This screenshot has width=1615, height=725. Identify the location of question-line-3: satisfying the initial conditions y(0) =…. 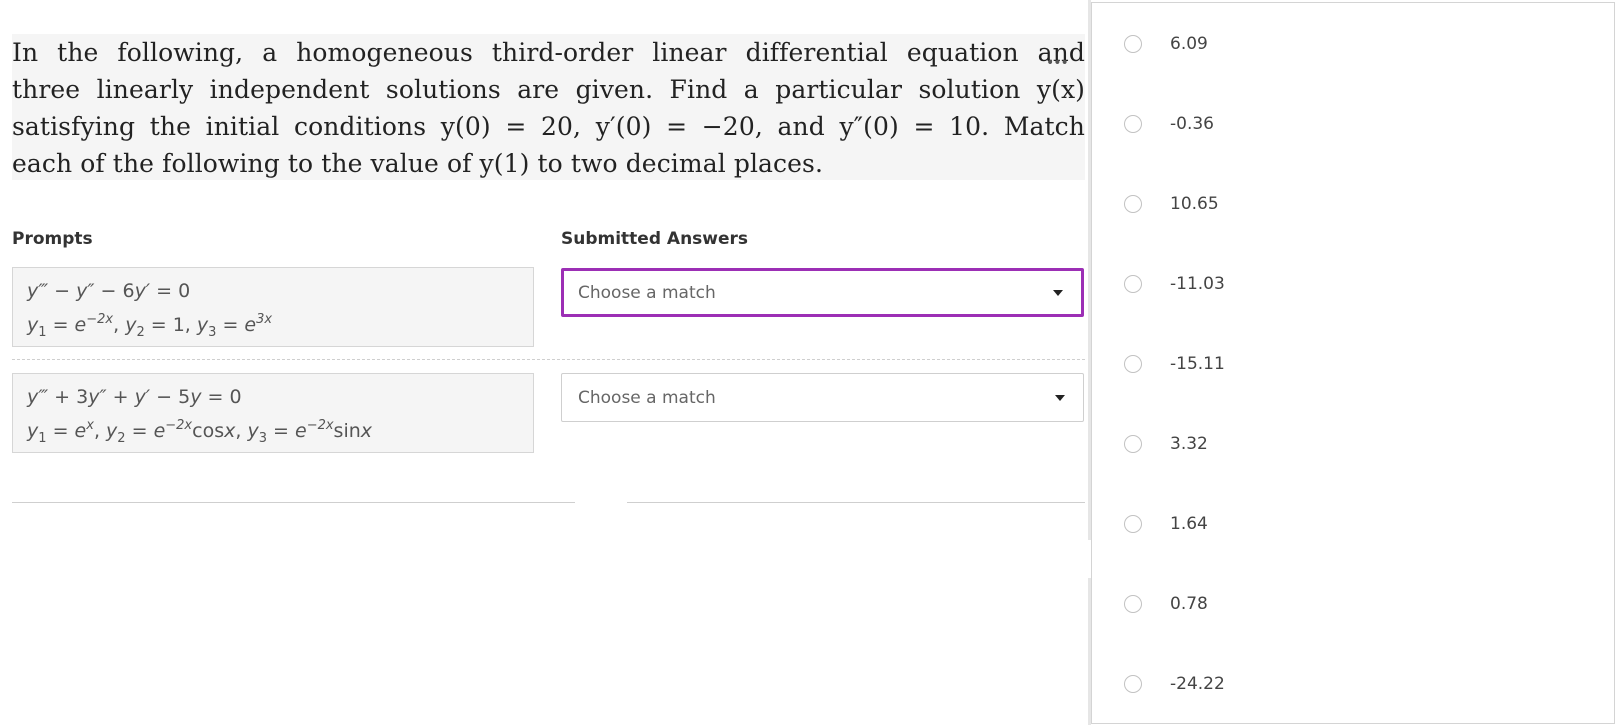
(548, 126).